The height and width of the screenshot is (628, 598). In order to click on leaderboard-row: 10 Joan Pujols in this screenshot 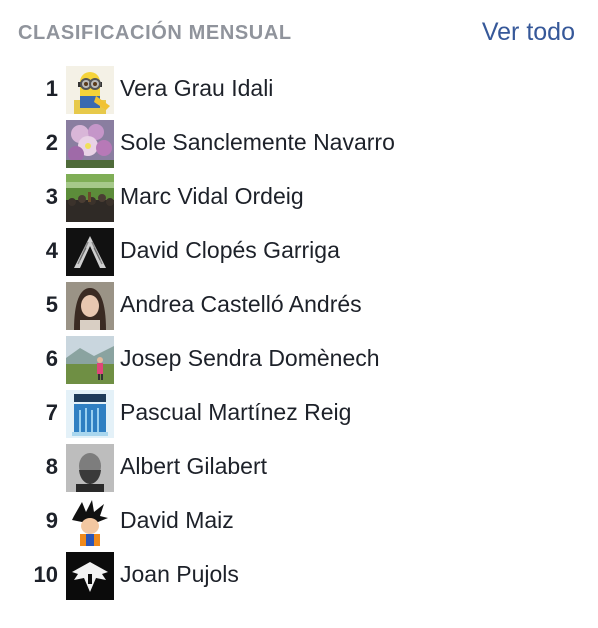, I will do `click(299, 575)`.